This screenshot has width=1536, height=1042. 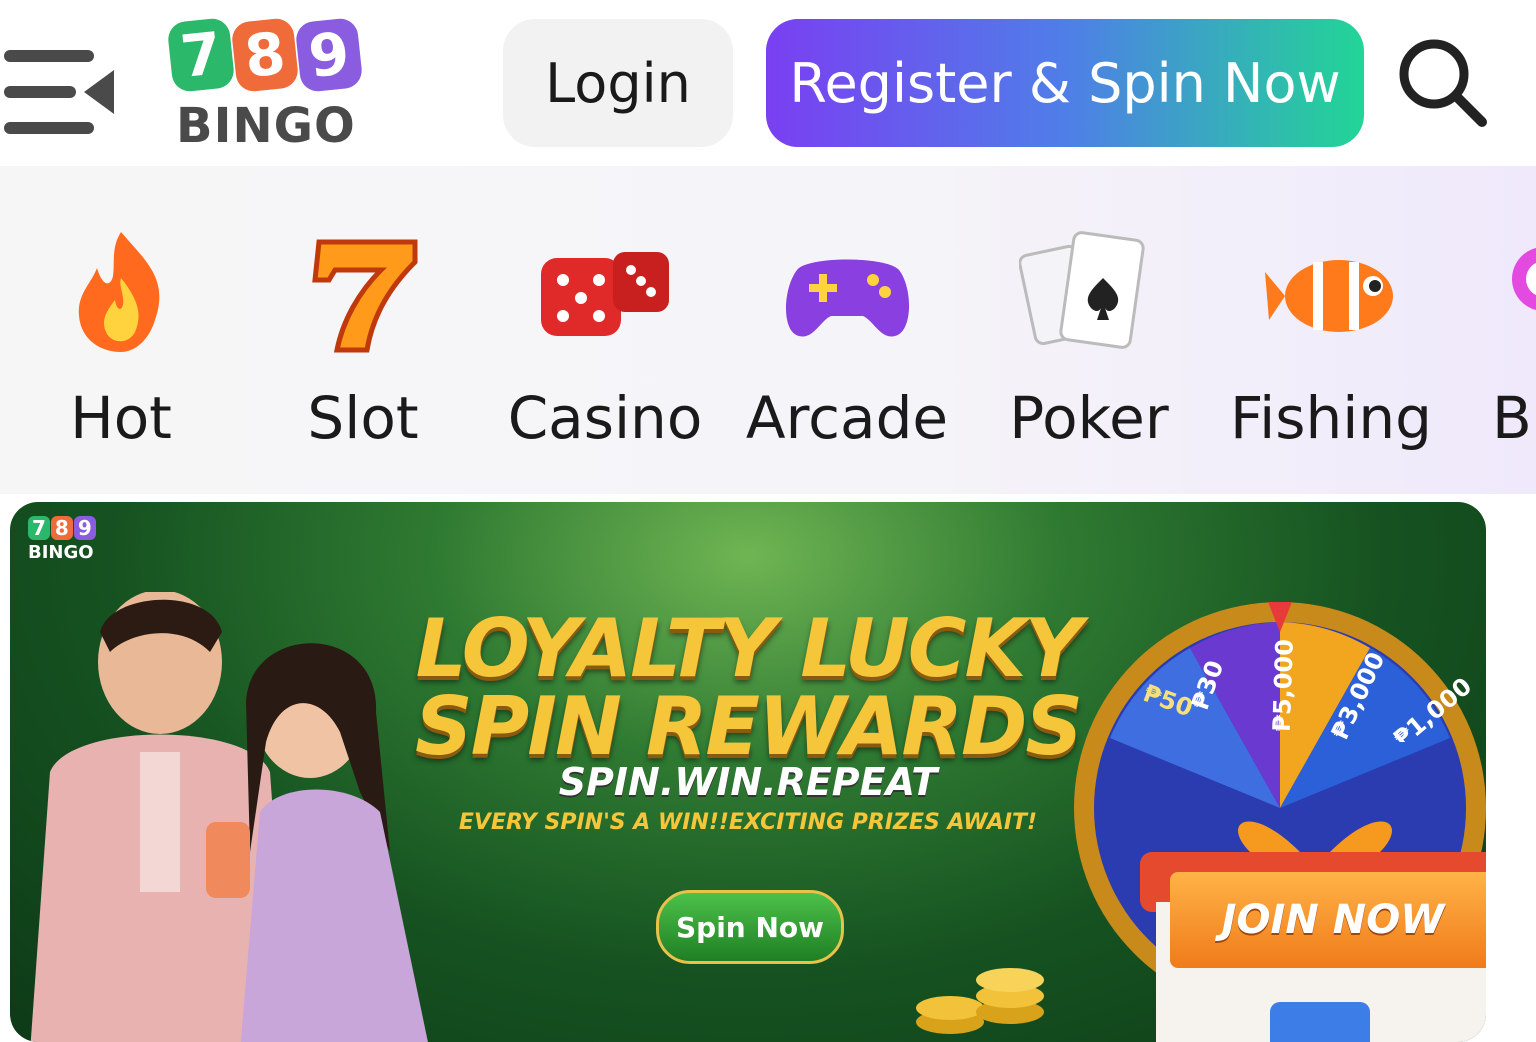 I want to click on login-button: Login, so click(x=618, y=83).